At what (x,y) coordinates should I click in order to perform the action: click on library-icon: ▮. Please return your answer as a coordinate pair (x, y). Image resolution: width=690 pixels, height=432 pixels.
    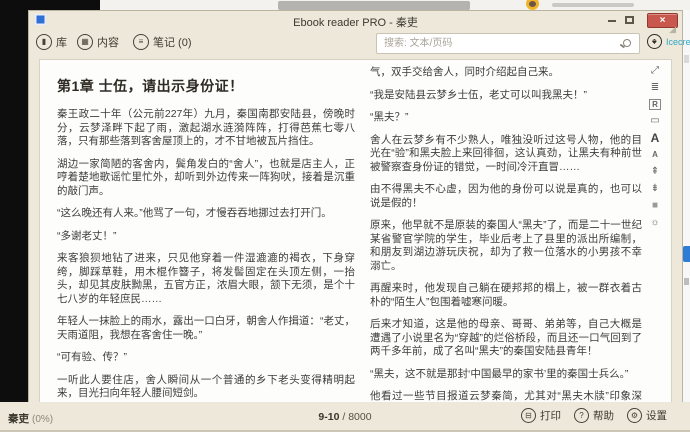
    Looking at the image, I should click on (44, 42).